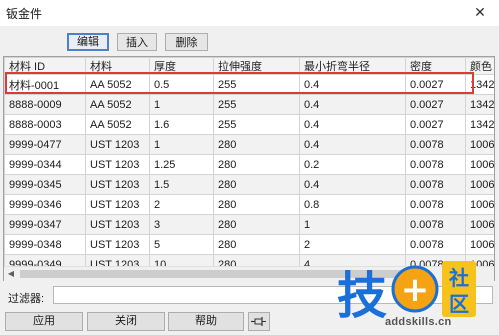  What do you see at coordinates (256, 66) in the screenshot?
I see `column-header-tensile-strength: 拉伸强度` at bounding box center [256, 66].